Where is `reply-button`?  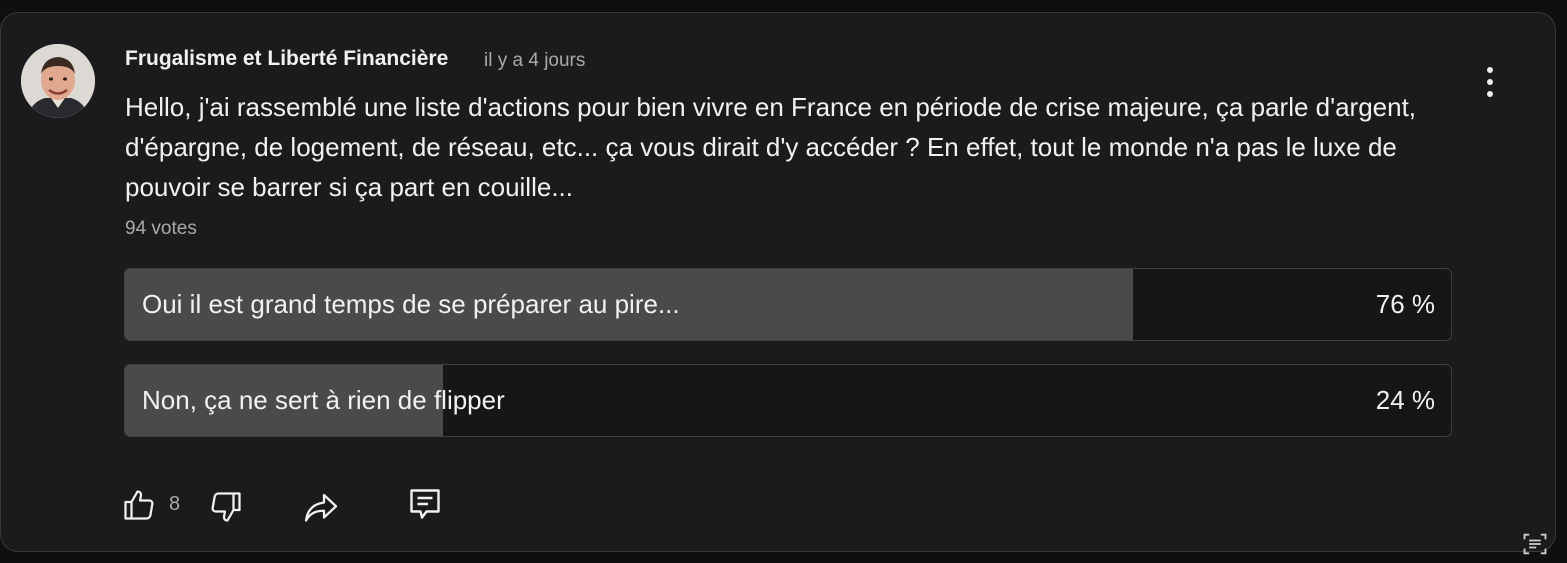
reply-button is located at coordinates (425, 506).